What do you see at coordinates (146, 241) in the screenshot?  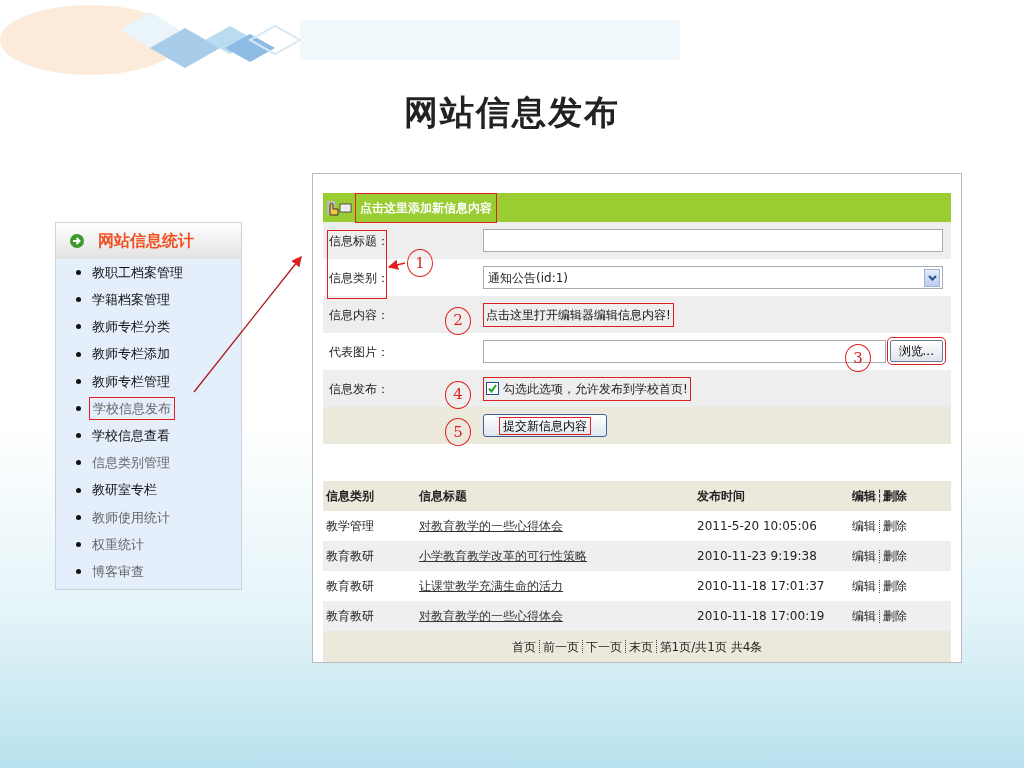 I see `sidebar-title: 网站信息统计` at bounding box center [146, 241].